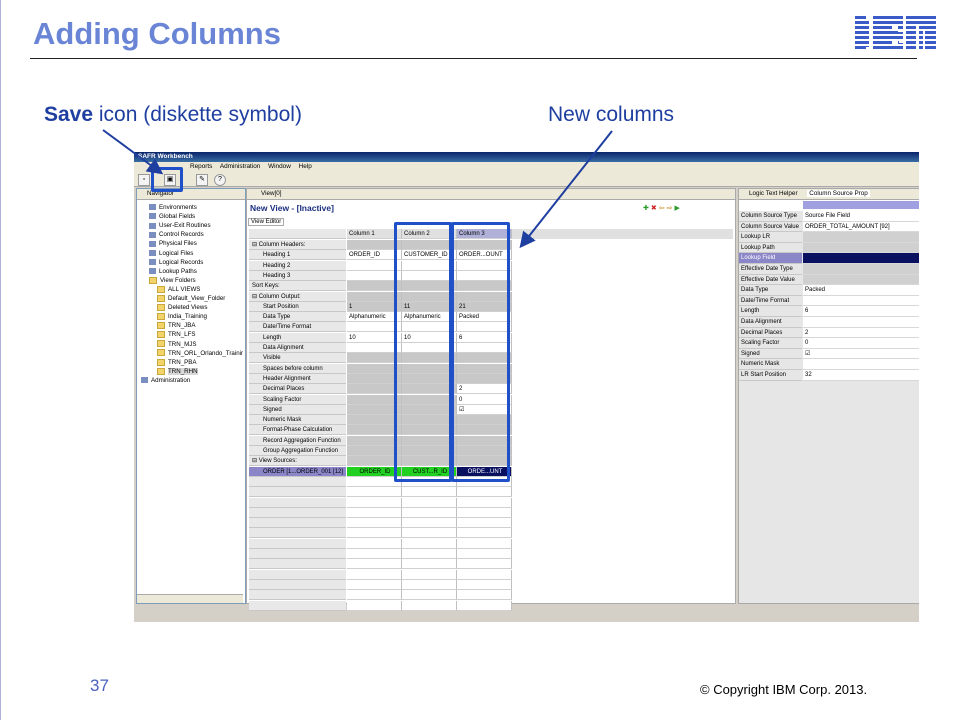  I want to click on menu-reports: Reports, so click(201, 166).